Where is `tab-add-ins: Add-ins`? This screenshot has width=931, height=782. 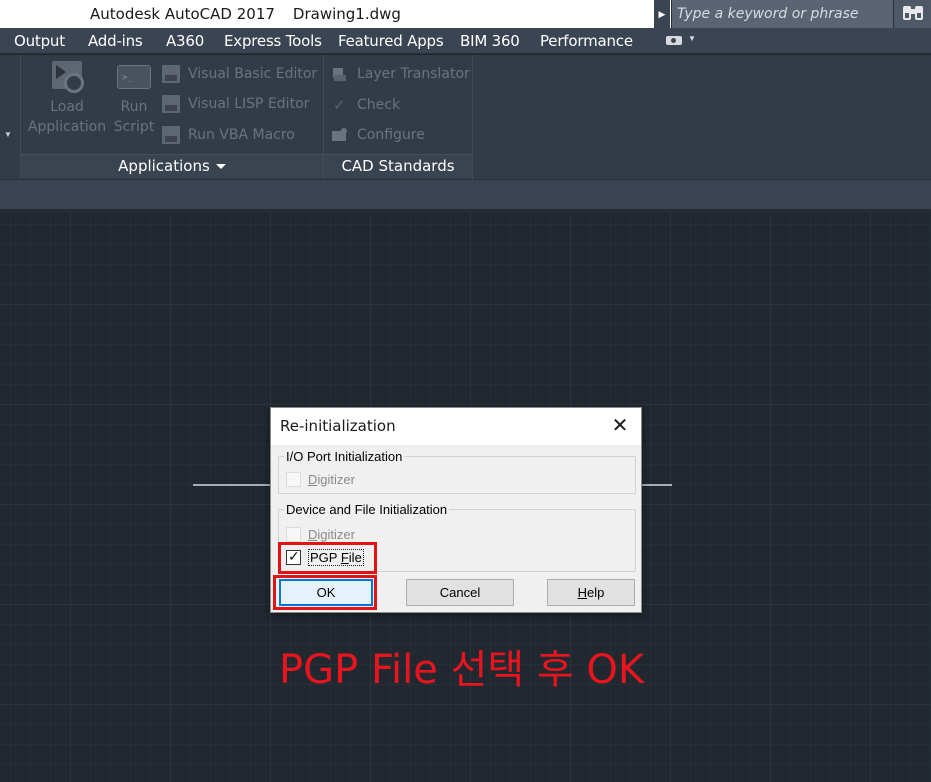
tab-add-ins: Add-ins is located at coordinates (115, 41).